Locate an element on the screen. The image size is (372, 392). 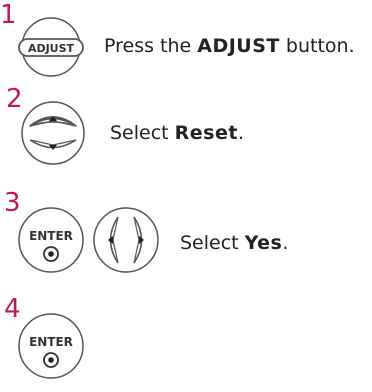
adjust-button-label: ADJUST is located at coordinates (51, 48).